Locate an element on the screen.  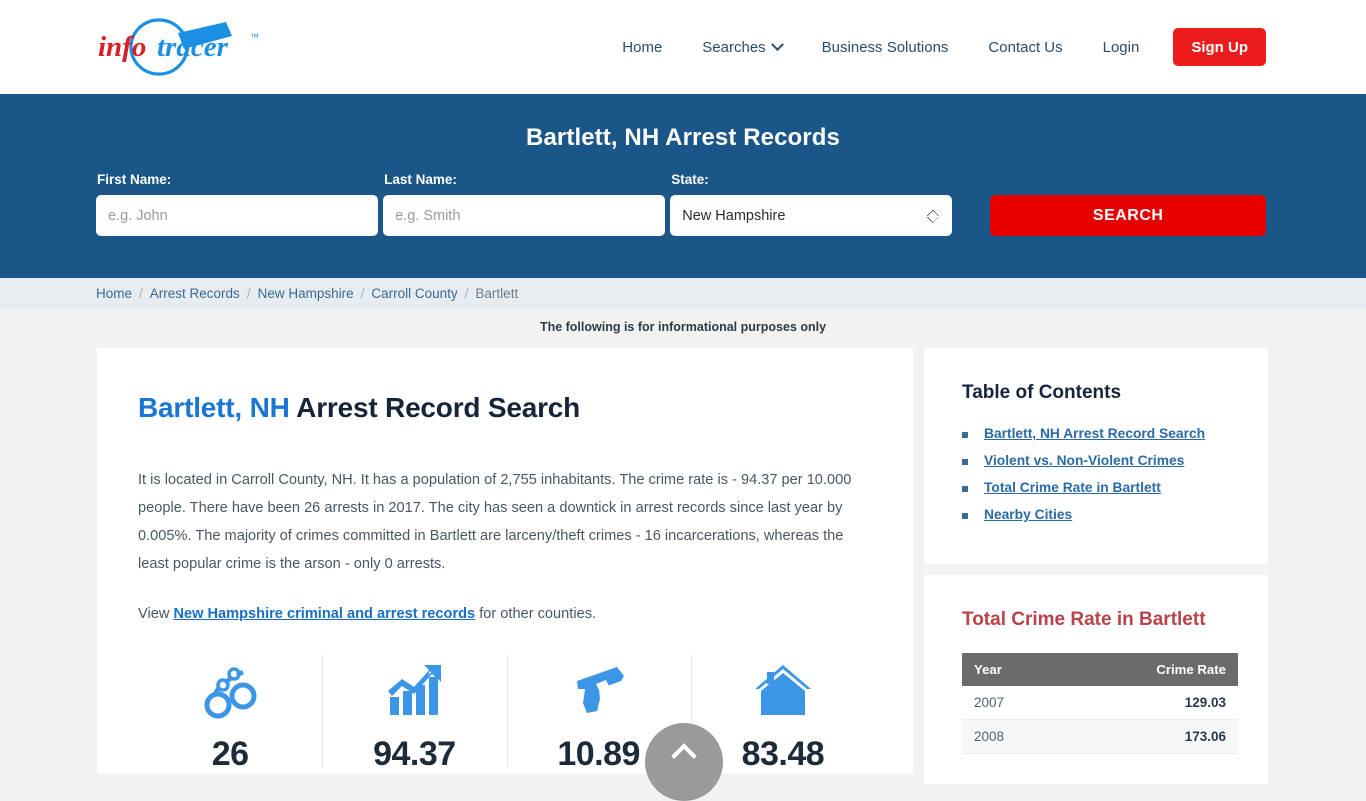
last-name-field-group: Last Name: is located at coordinates (524, 204).